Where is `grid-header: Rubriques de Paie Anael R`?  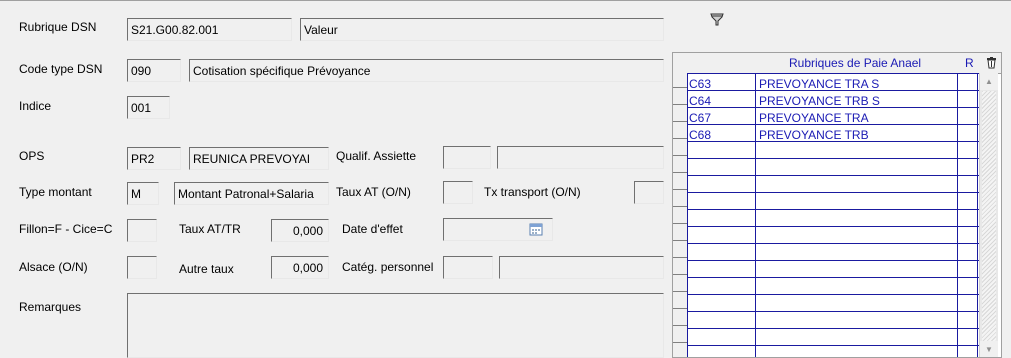
grid-header: Rubriques de Paie Anael R is located at coordinates (837, 63).